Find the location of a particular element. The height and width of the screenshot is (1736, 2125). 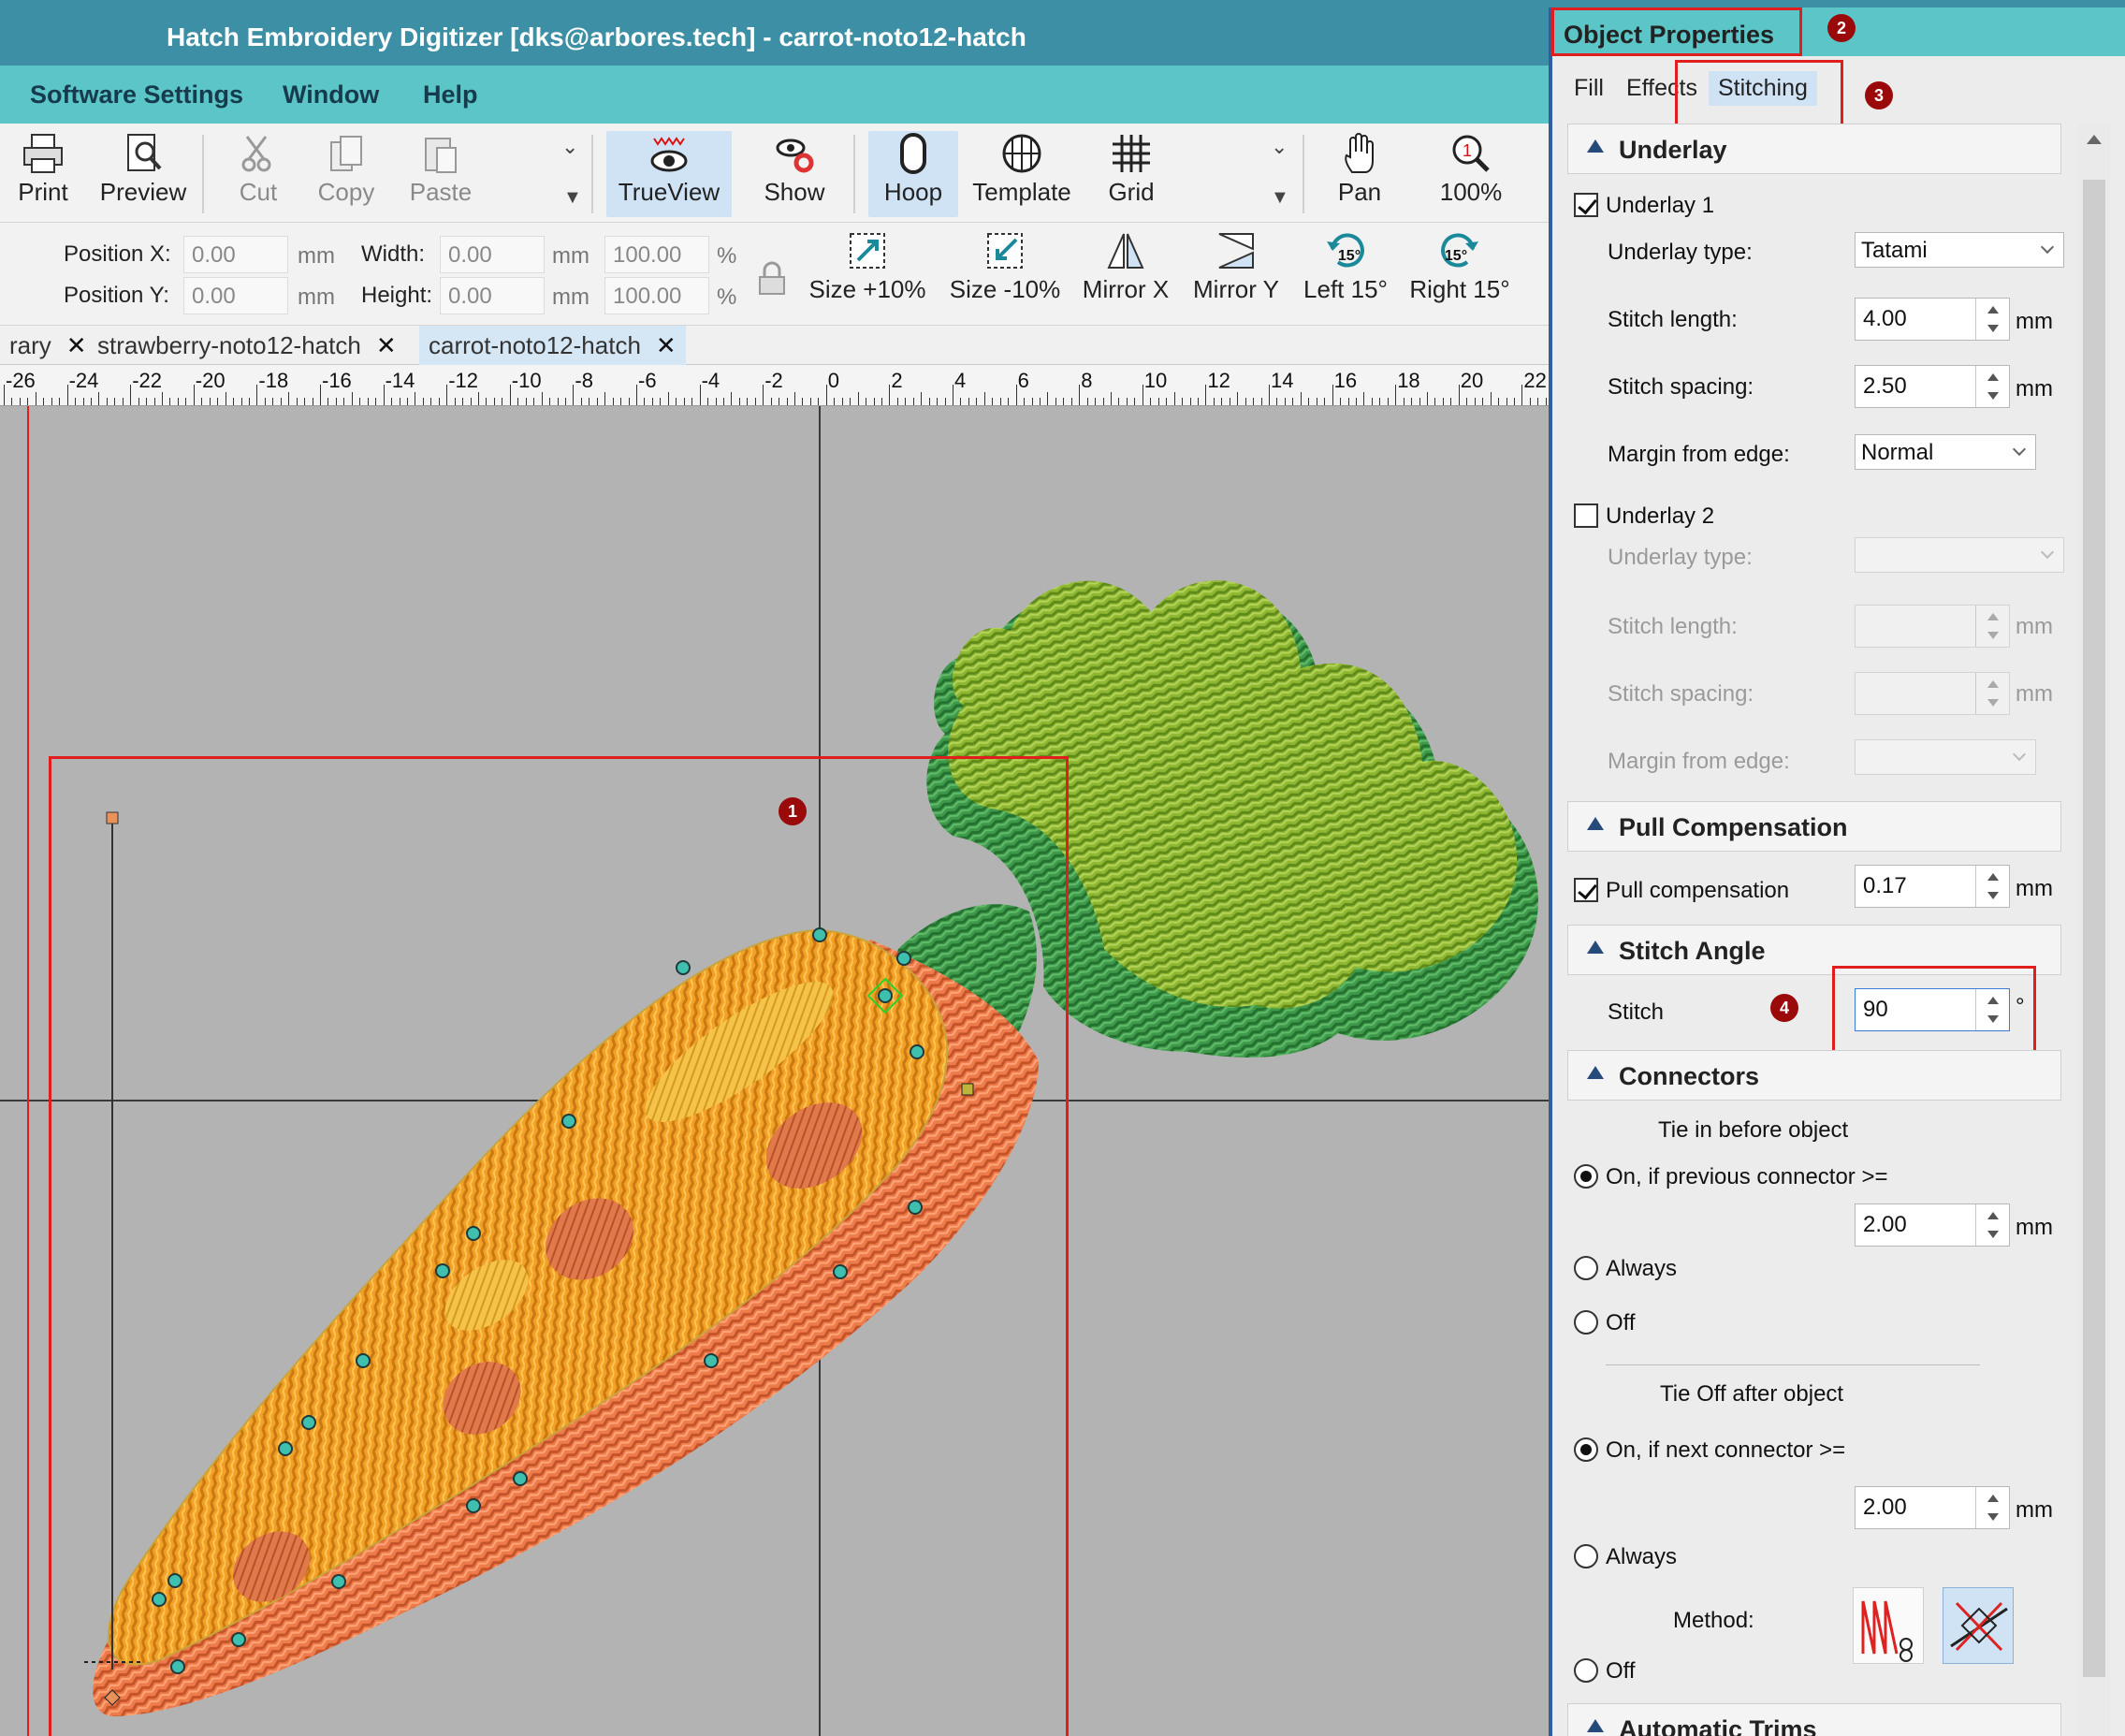

pull-compensation-checkbox is located at coordinates (1586, 890).